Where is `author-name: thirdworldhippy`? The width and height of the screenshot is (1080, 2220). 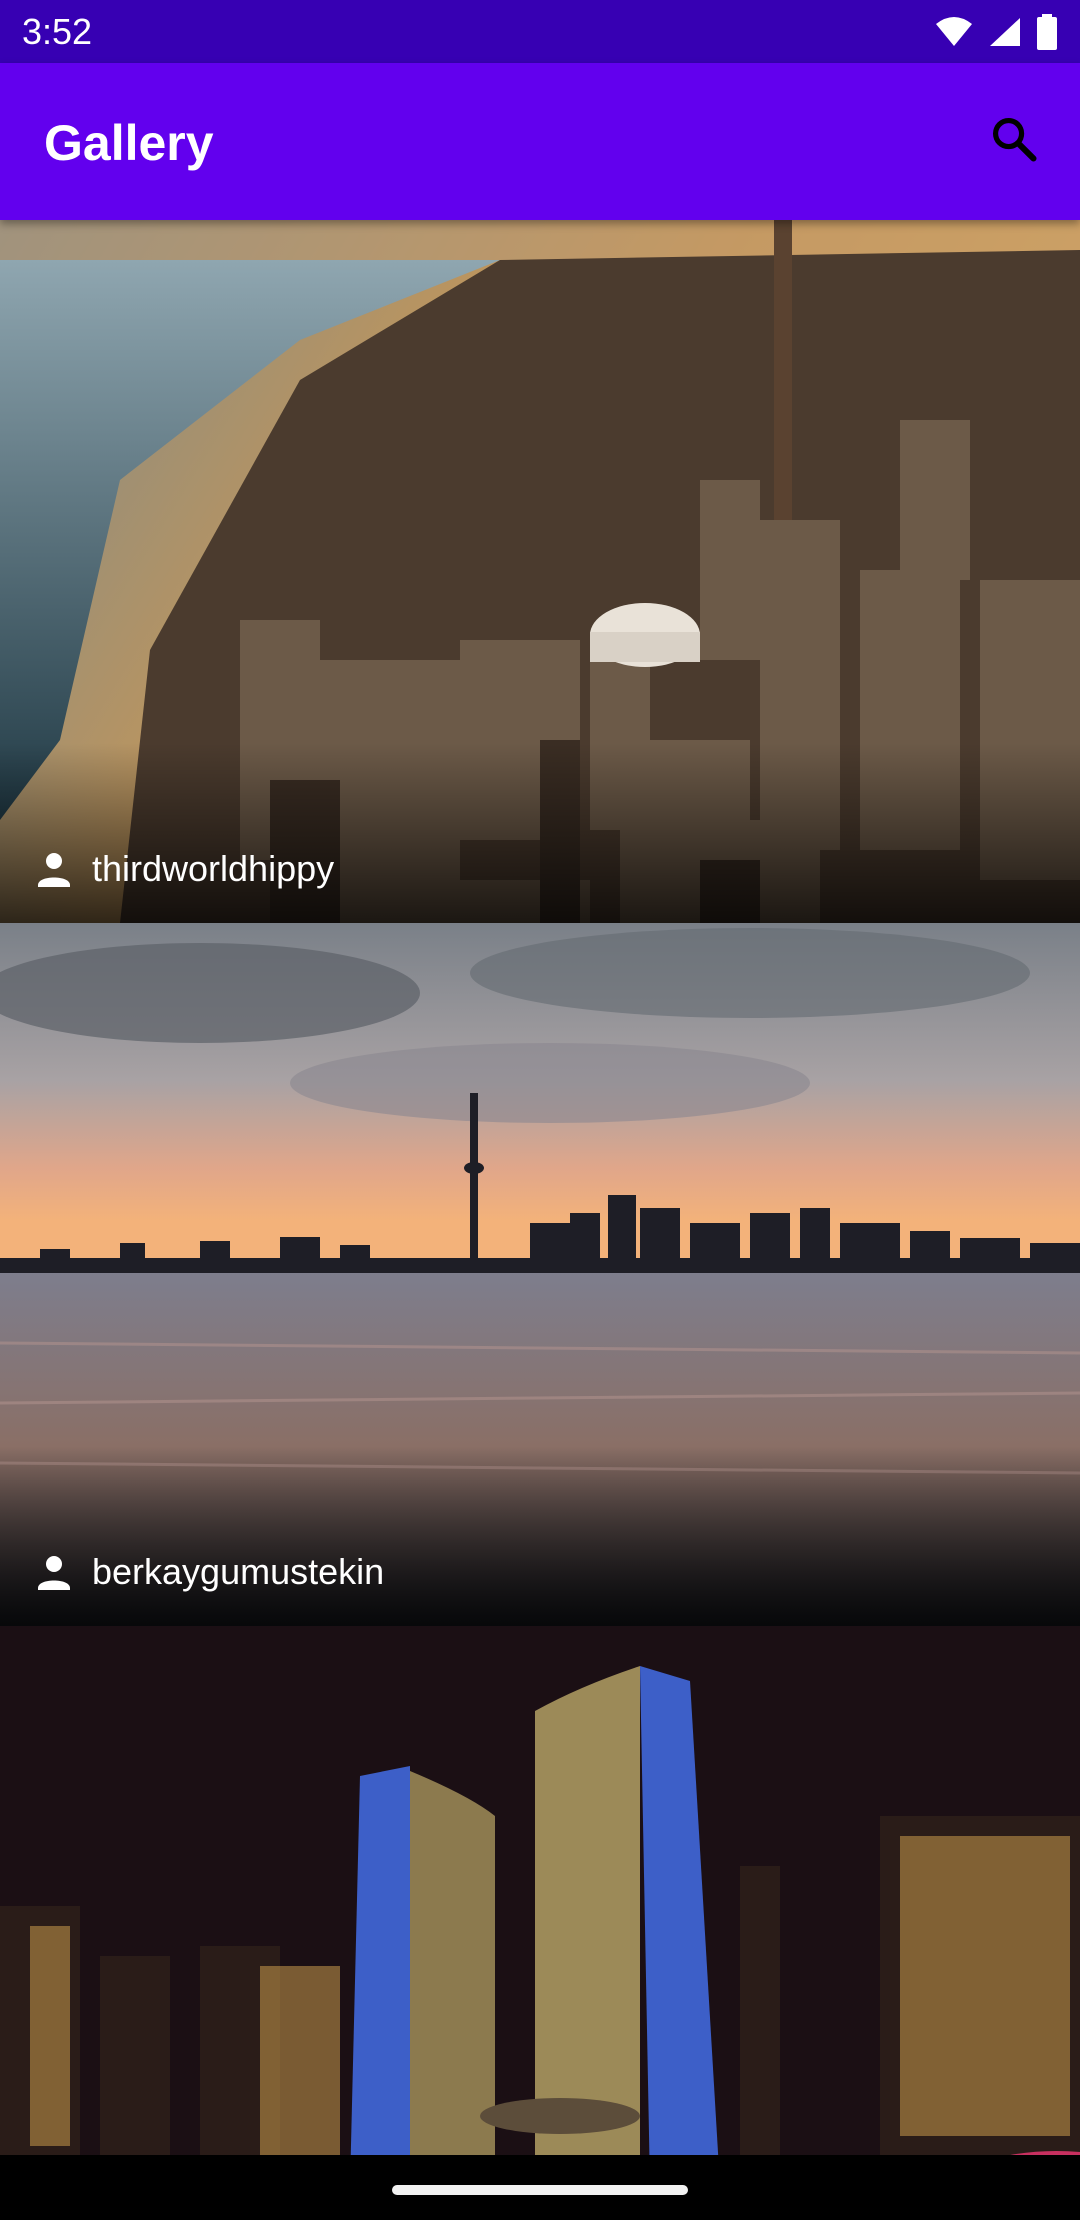
author-name: thirdworldhippy is located at coordinates (213, 868).